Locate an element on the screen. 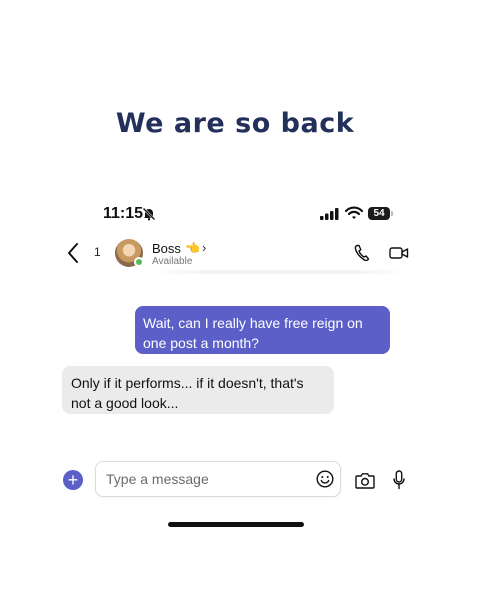  battery-icon: 54 is located at coordinates (379, 213).